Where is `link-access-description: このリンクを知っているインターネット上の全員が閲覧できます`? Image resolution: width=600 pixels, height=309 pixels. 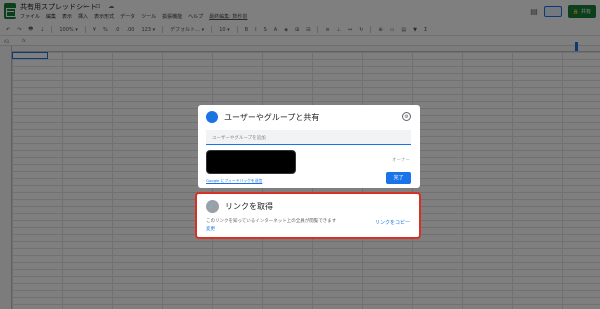 link-access-description: このリンクを知っているインターネット上の全員が閲覧できます is located at coordinates (271, 221).